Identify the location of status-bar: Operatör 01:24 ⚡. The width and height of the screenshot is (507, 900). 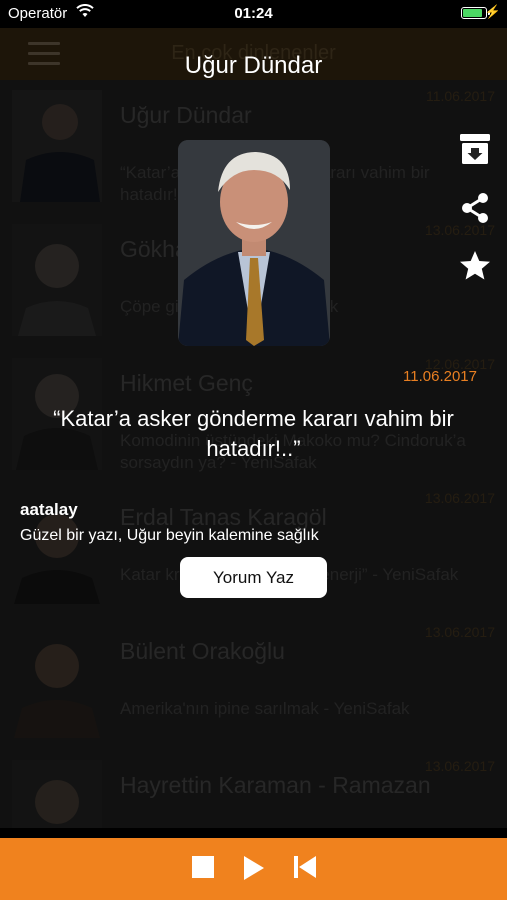
(253, 14).